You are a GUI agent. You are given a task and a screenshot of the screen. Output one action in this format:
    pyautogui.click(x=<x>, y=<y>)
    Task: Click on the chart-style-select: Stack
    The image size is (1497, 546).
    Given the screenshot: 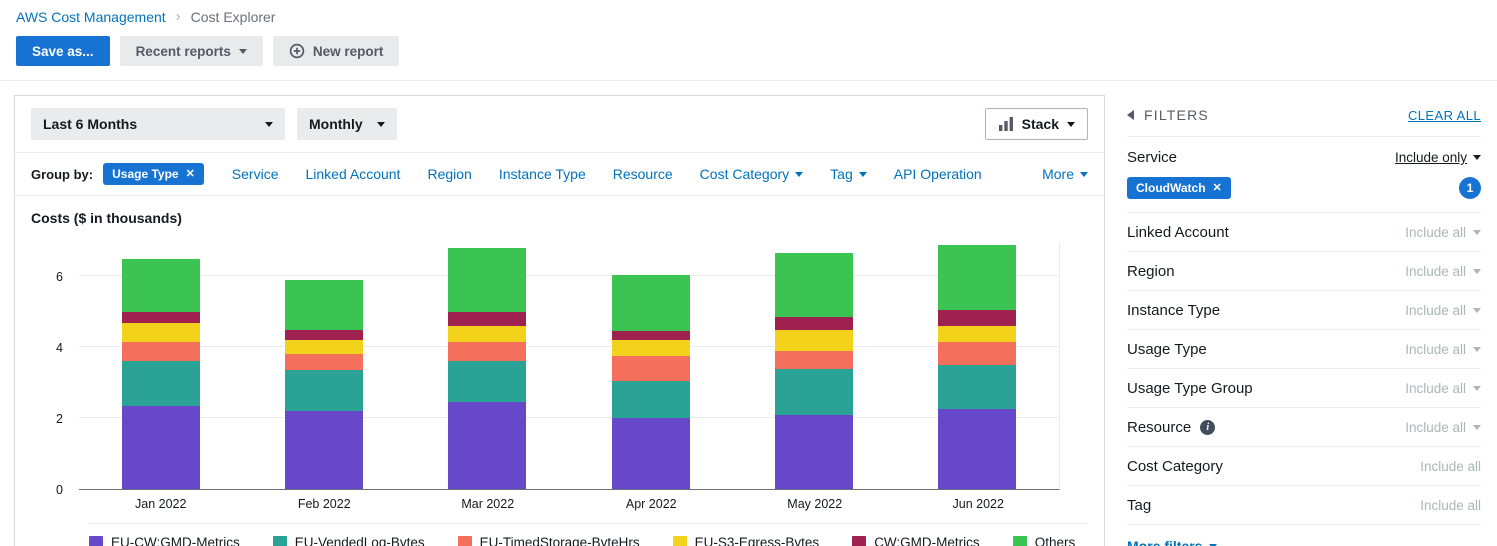 What is the action you would take?
    pyautogui.click(x=1036, y=124)
    